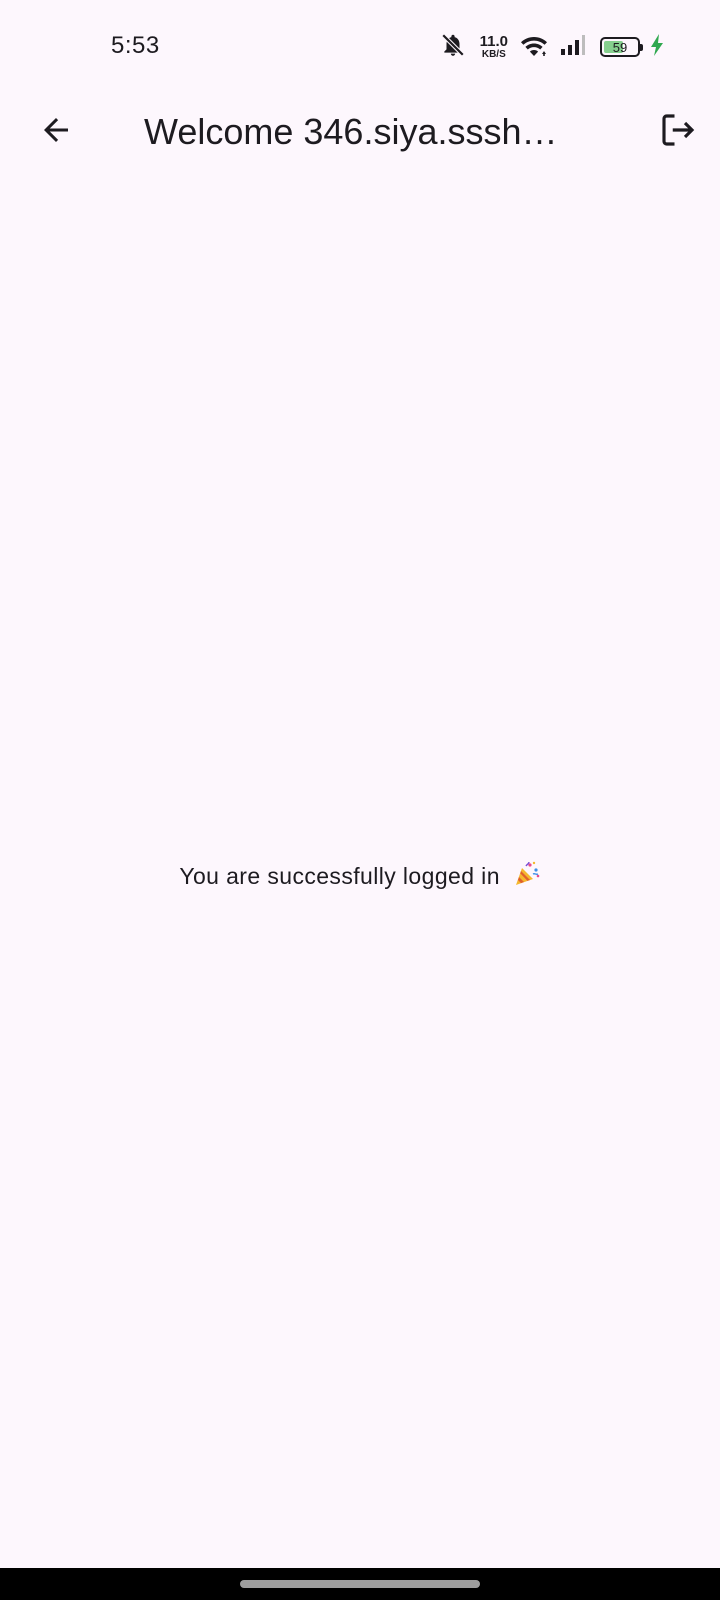 The height and width of the screenshot is (1600, 720). Describe the element at coordinates (527, 874) in the screenshot. I see `party-popper-icon` at that location.